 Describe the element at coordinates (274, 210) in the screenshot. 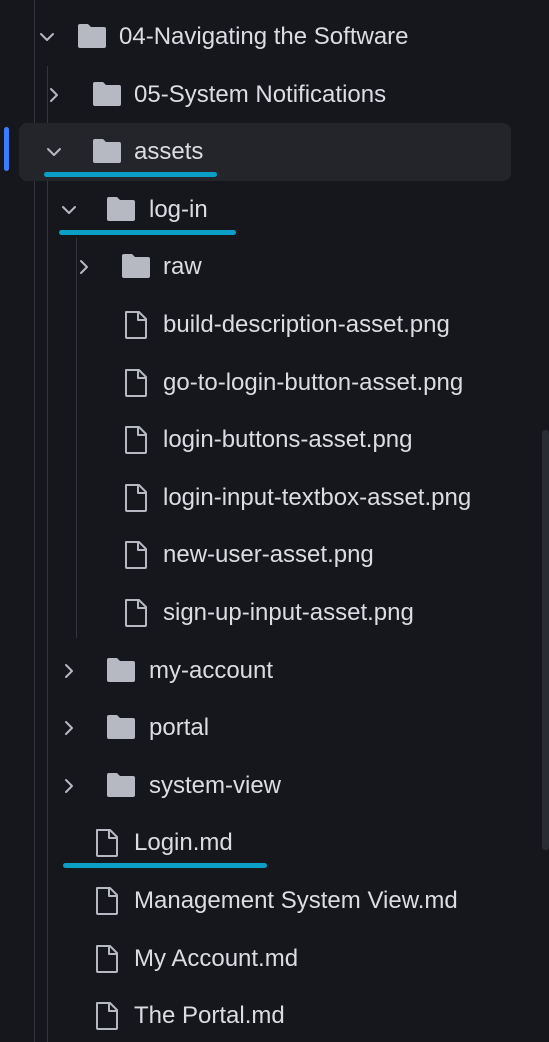

I see `tree-item-log-in: log-in` at that location.